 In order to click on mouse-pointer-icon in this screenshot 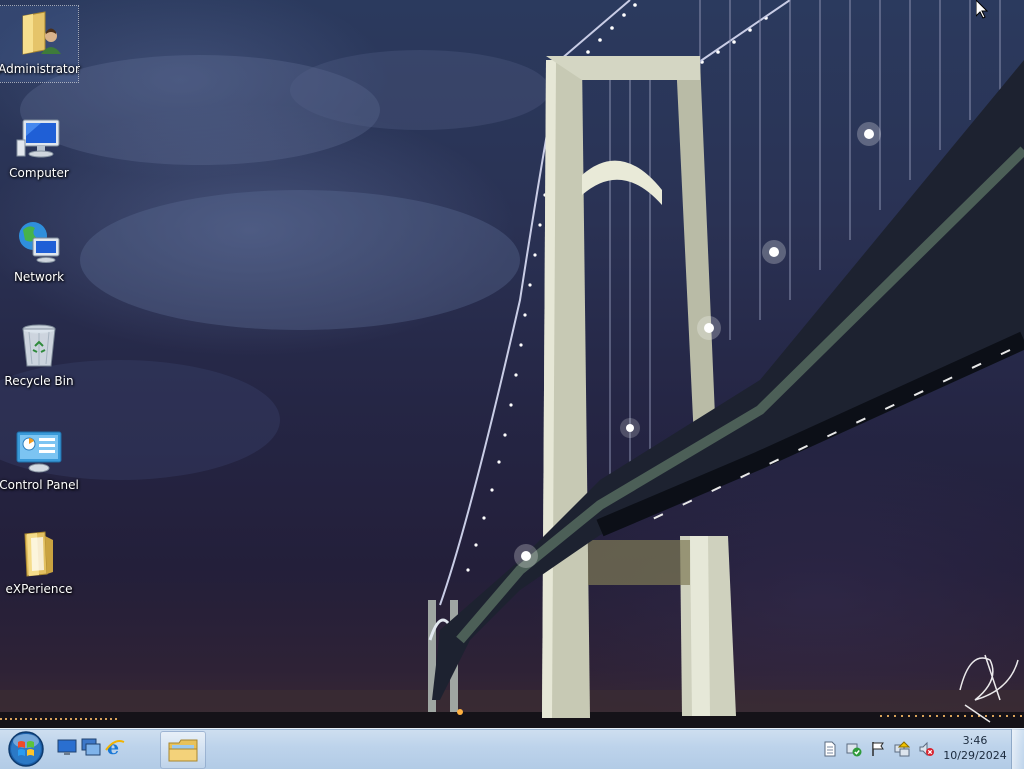, I will do `click(982, 9)`.